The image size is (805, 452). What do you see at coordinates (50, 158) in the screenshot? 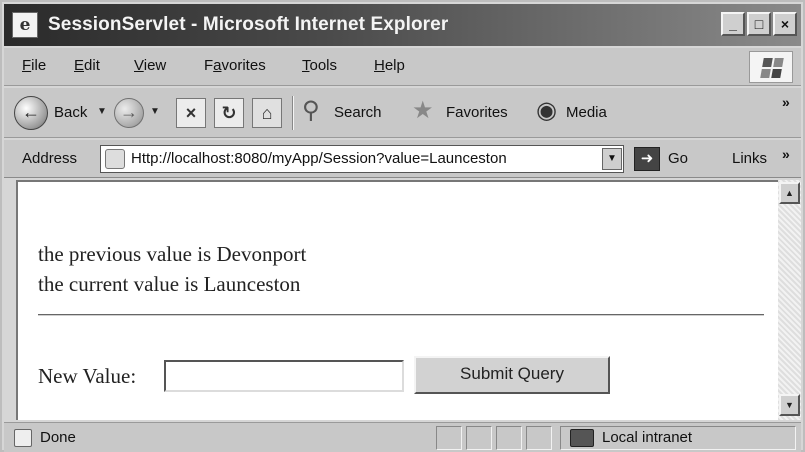
I see `address-label: Address` at bounding box center [50, 158].